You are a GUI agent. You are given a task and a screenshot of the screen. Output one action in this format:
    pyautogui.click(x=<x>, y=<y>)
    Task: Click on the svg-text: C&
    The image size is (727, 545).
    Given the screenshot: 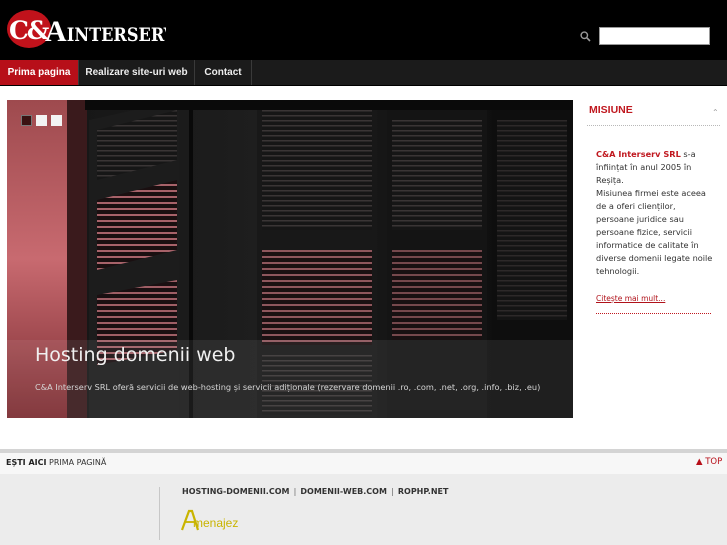 What is the action you would take?
    pyautogui.click(x=29, y=30)
    